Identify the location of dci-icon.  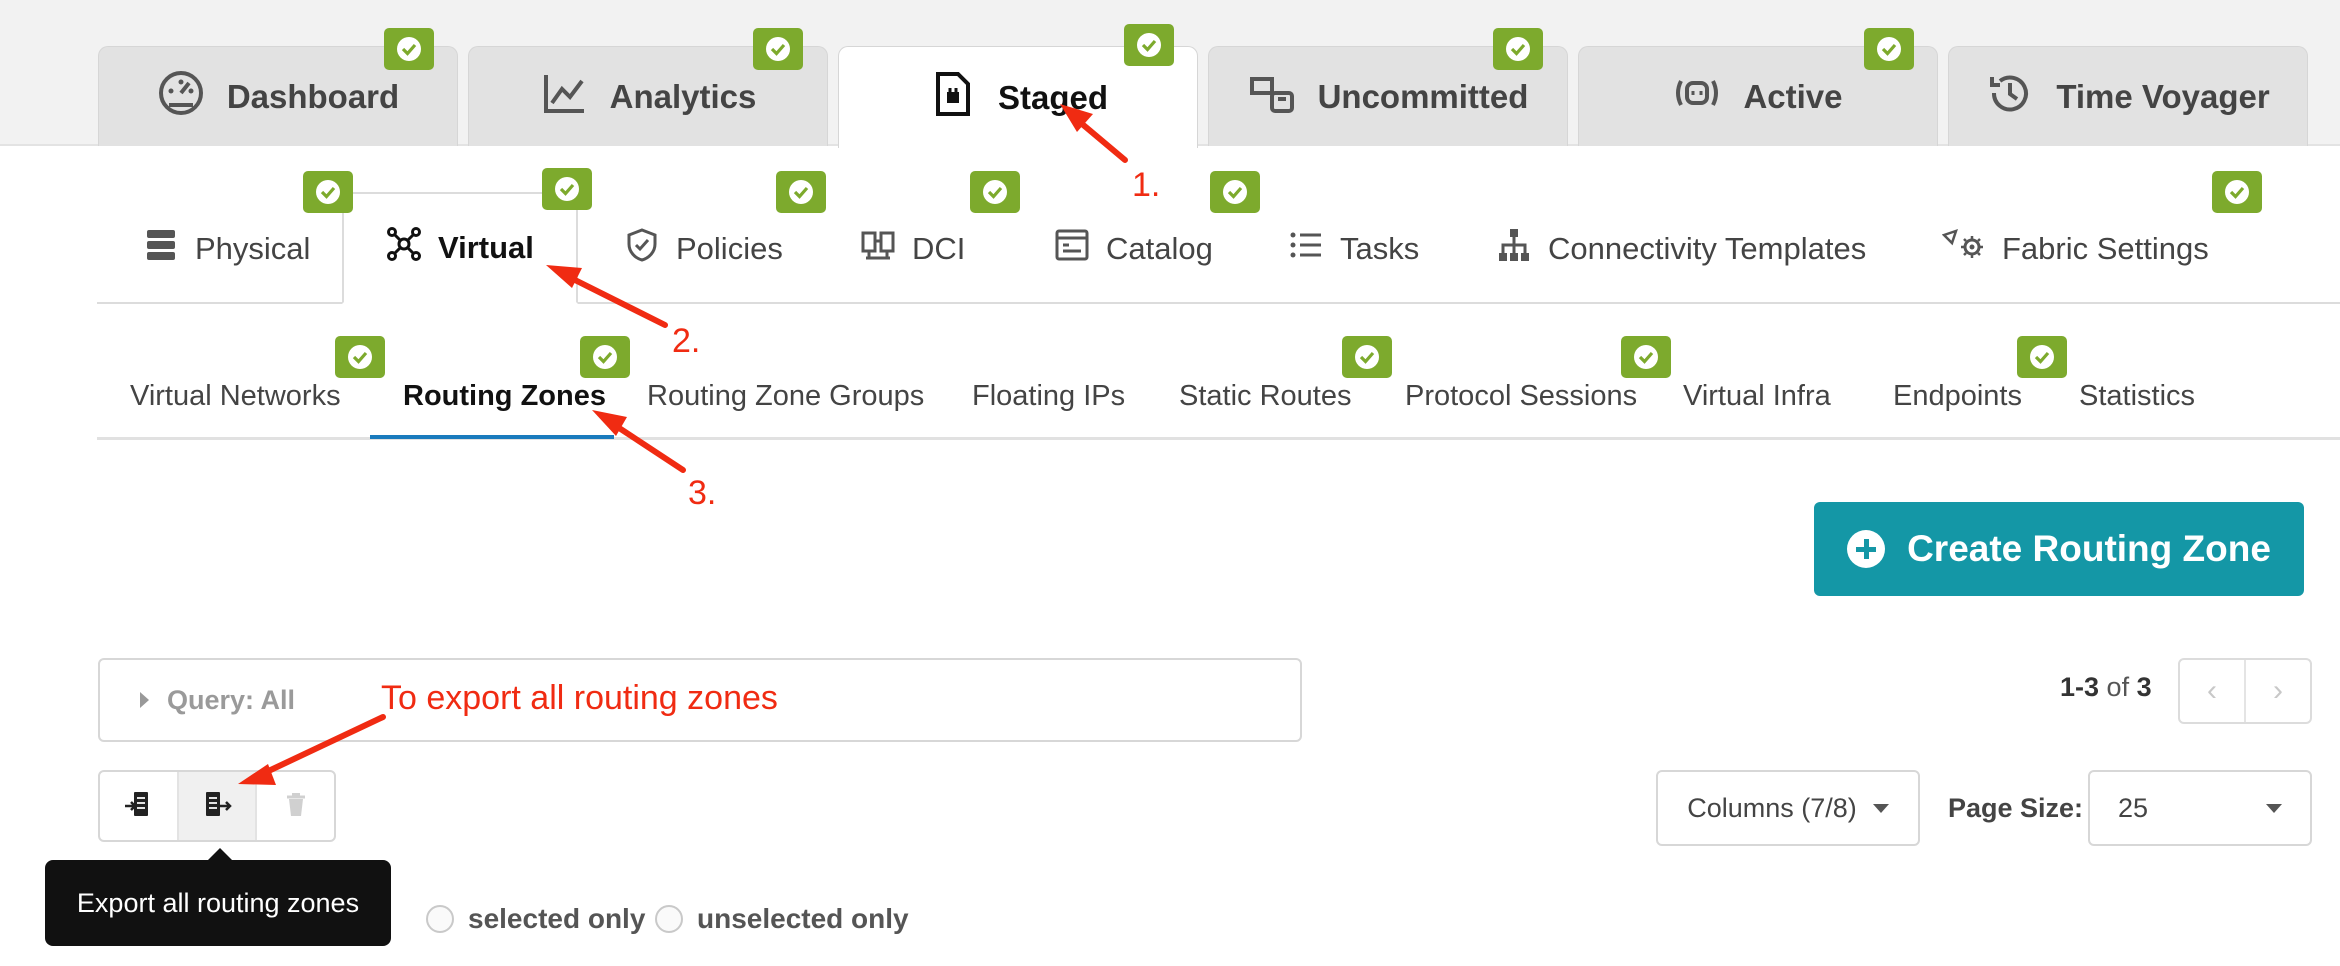
(878, 249).